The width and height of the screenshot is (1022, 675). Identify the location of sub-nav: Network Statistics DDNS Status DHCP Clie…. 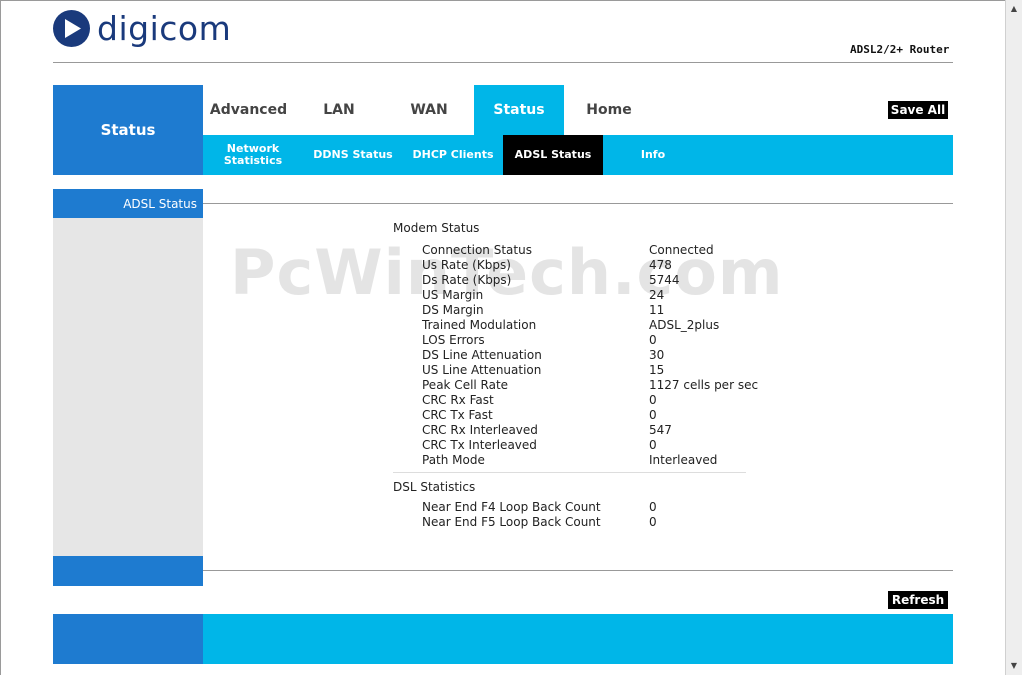
(578, 155).